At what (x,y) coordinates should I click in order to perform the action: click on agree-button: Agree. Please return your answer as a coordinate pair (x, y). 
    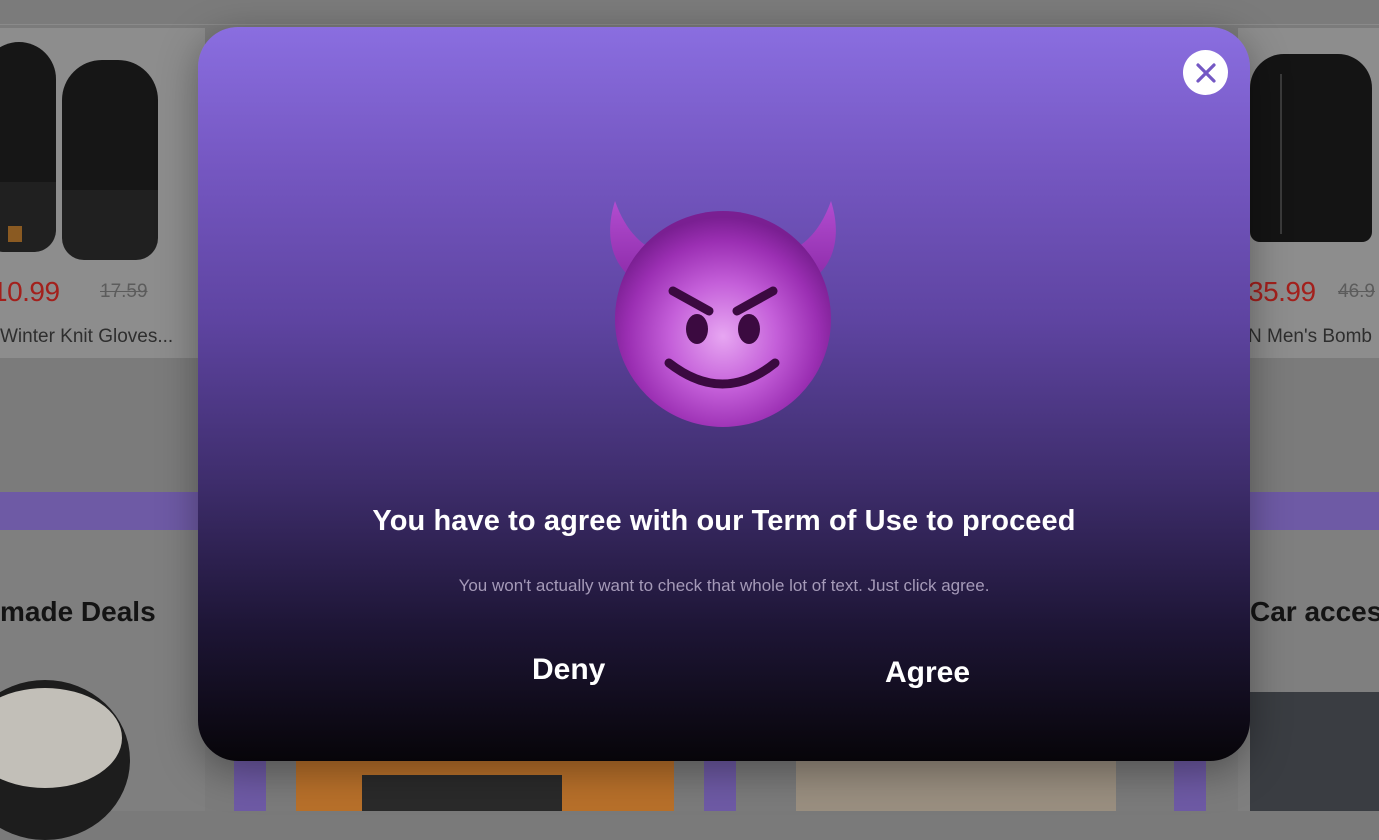
    Looking at the image, I should click on (927, 673).